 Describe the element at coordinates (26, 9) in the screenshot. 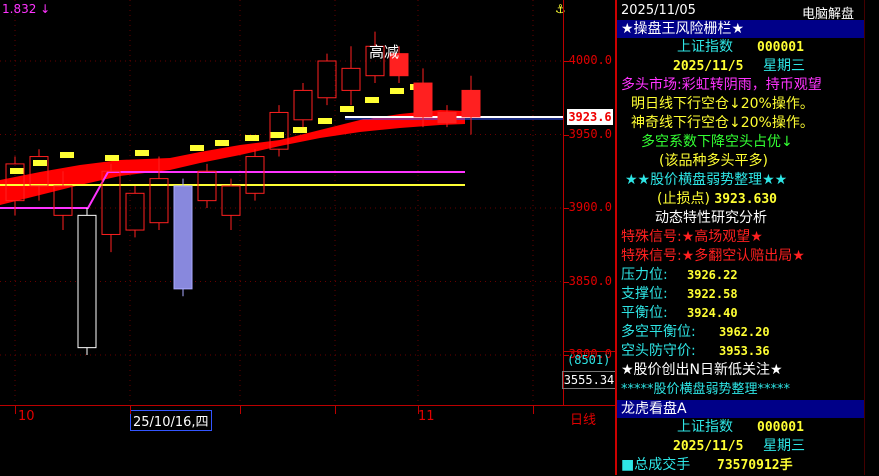

I see `top-left-price: 1.832 ↓` at that location.